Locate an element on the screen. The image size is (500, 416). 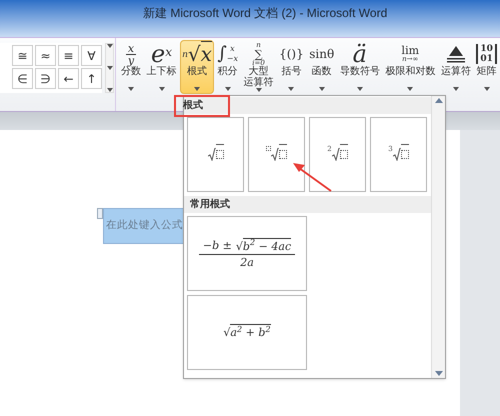
symbol-button: ≅ is located at coordinates (22, 55).